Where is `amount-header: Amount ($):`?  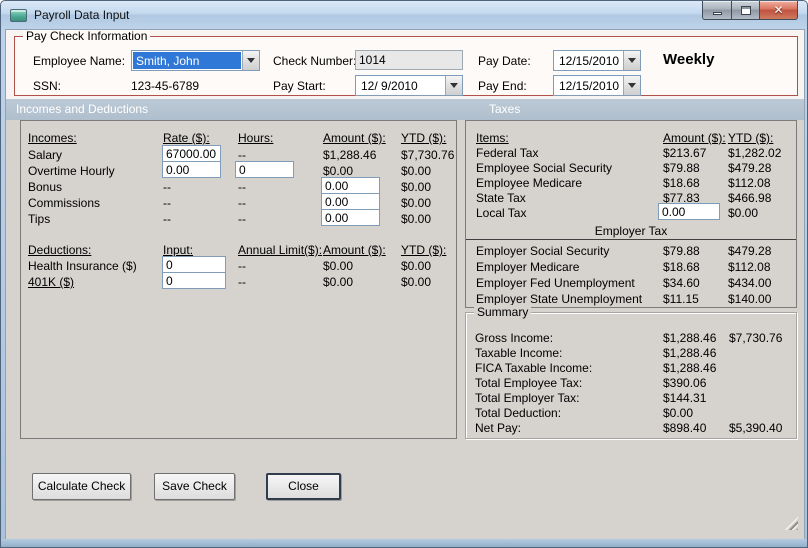
amount-header: Amount ($): is located at coordinates (694, 138).